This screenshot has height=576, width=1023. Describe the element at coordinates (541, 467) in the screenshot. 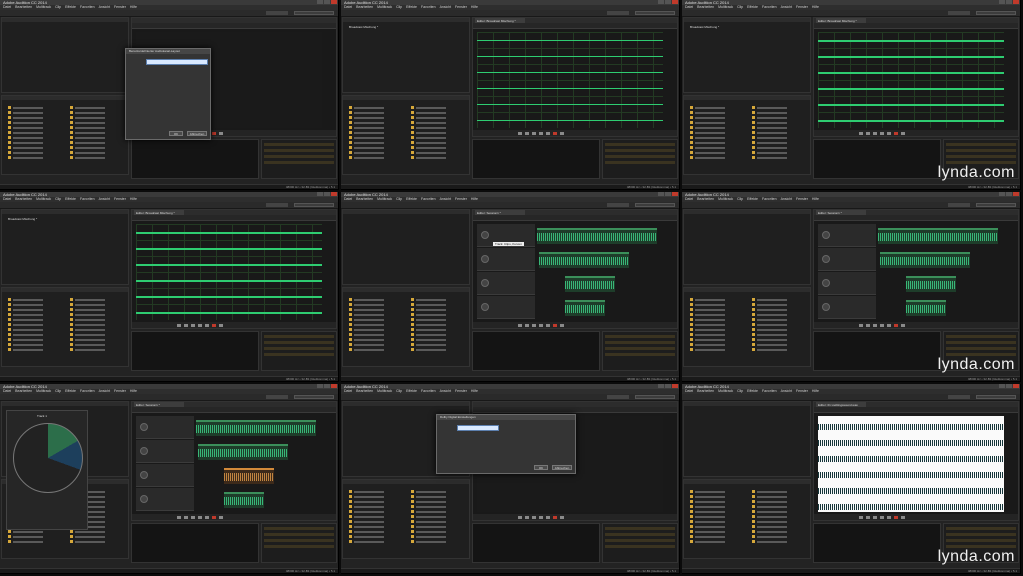

I see `ok-button: OK` at that location.